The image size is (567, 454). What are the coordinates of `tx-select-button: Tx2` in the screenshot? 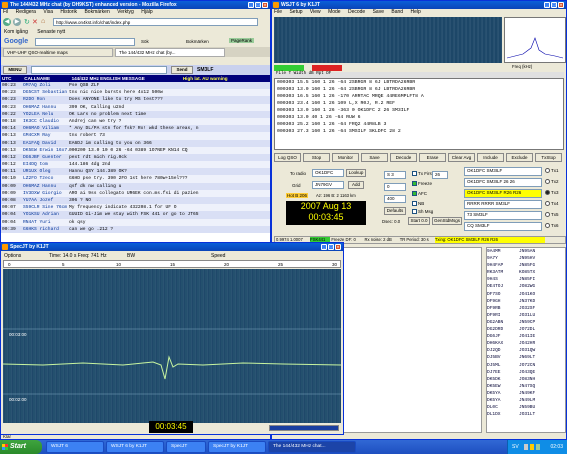 It's located at (552, 182).